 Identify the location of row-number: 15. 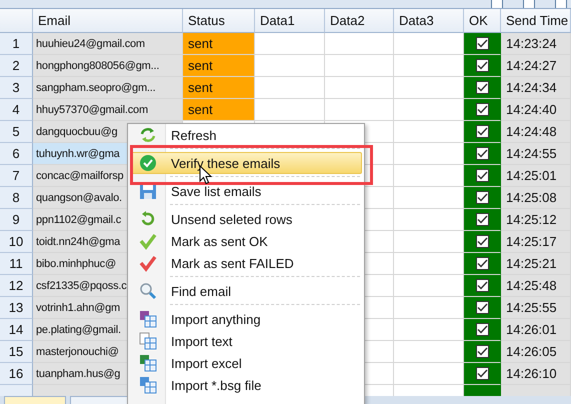
(16, 352).